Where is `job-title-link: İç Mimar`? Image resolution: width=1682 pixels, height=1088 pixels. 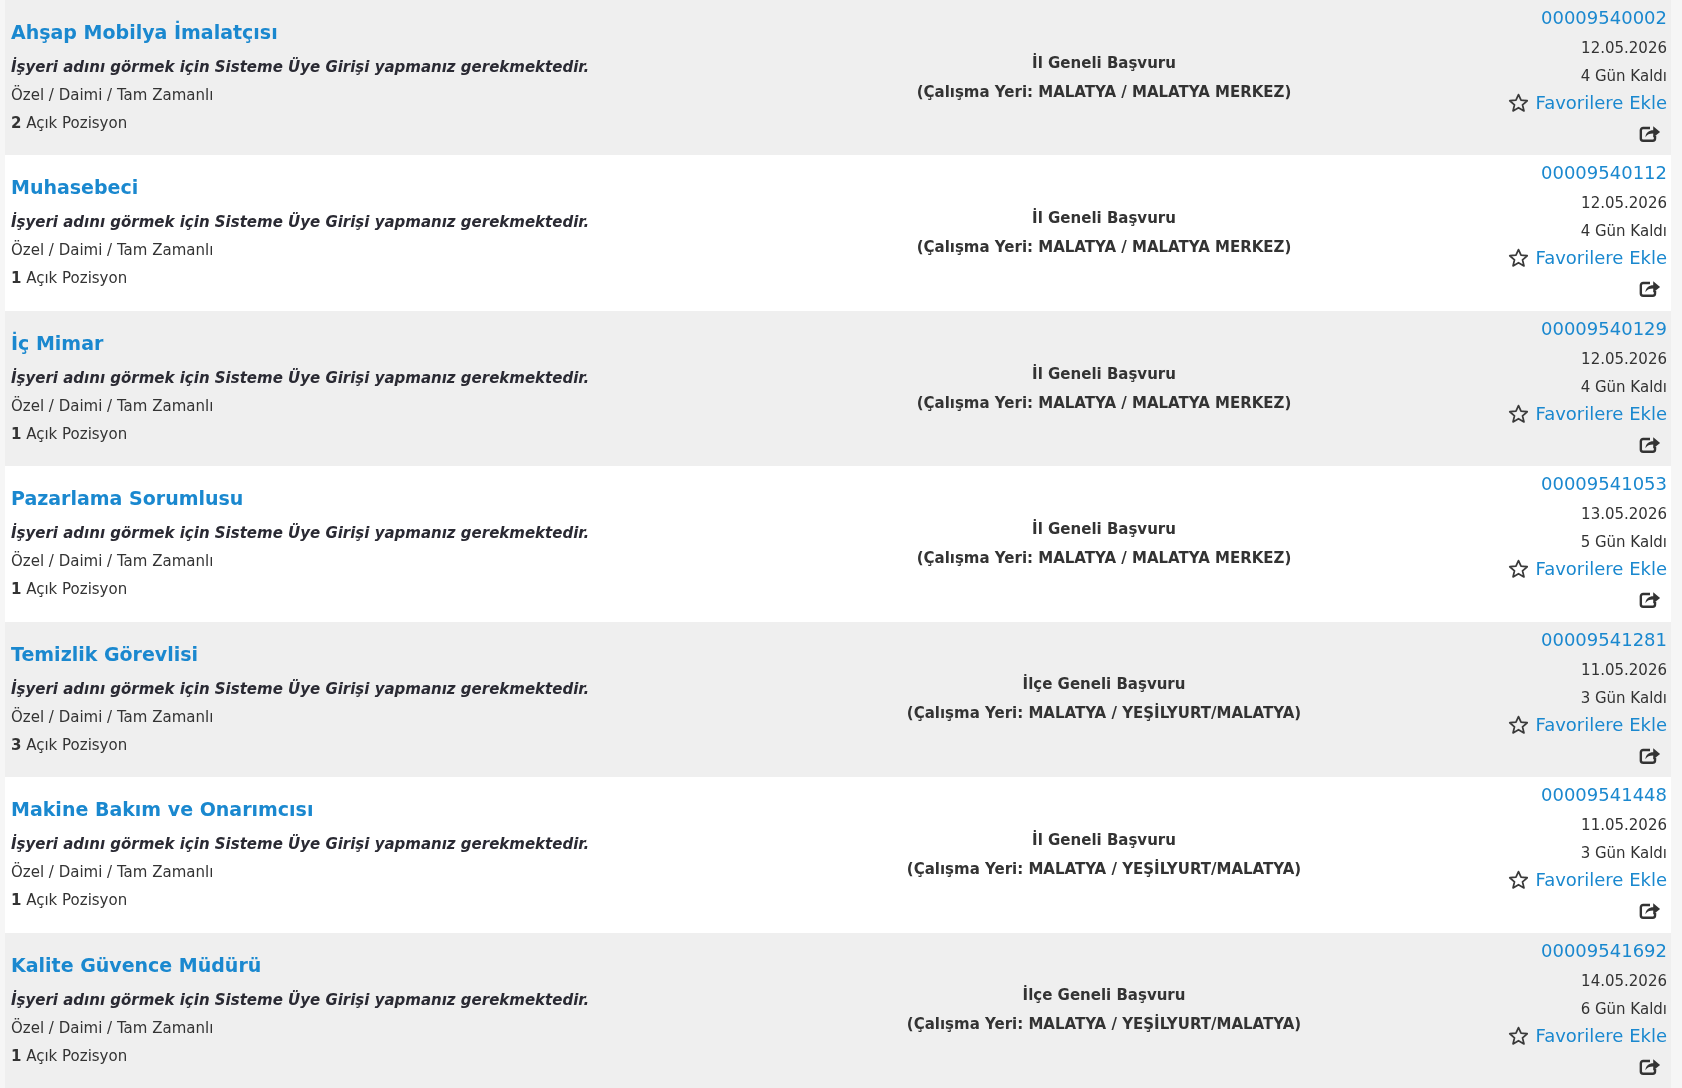 job-title-link: İç Mimar is located at coordinates (57, 342).